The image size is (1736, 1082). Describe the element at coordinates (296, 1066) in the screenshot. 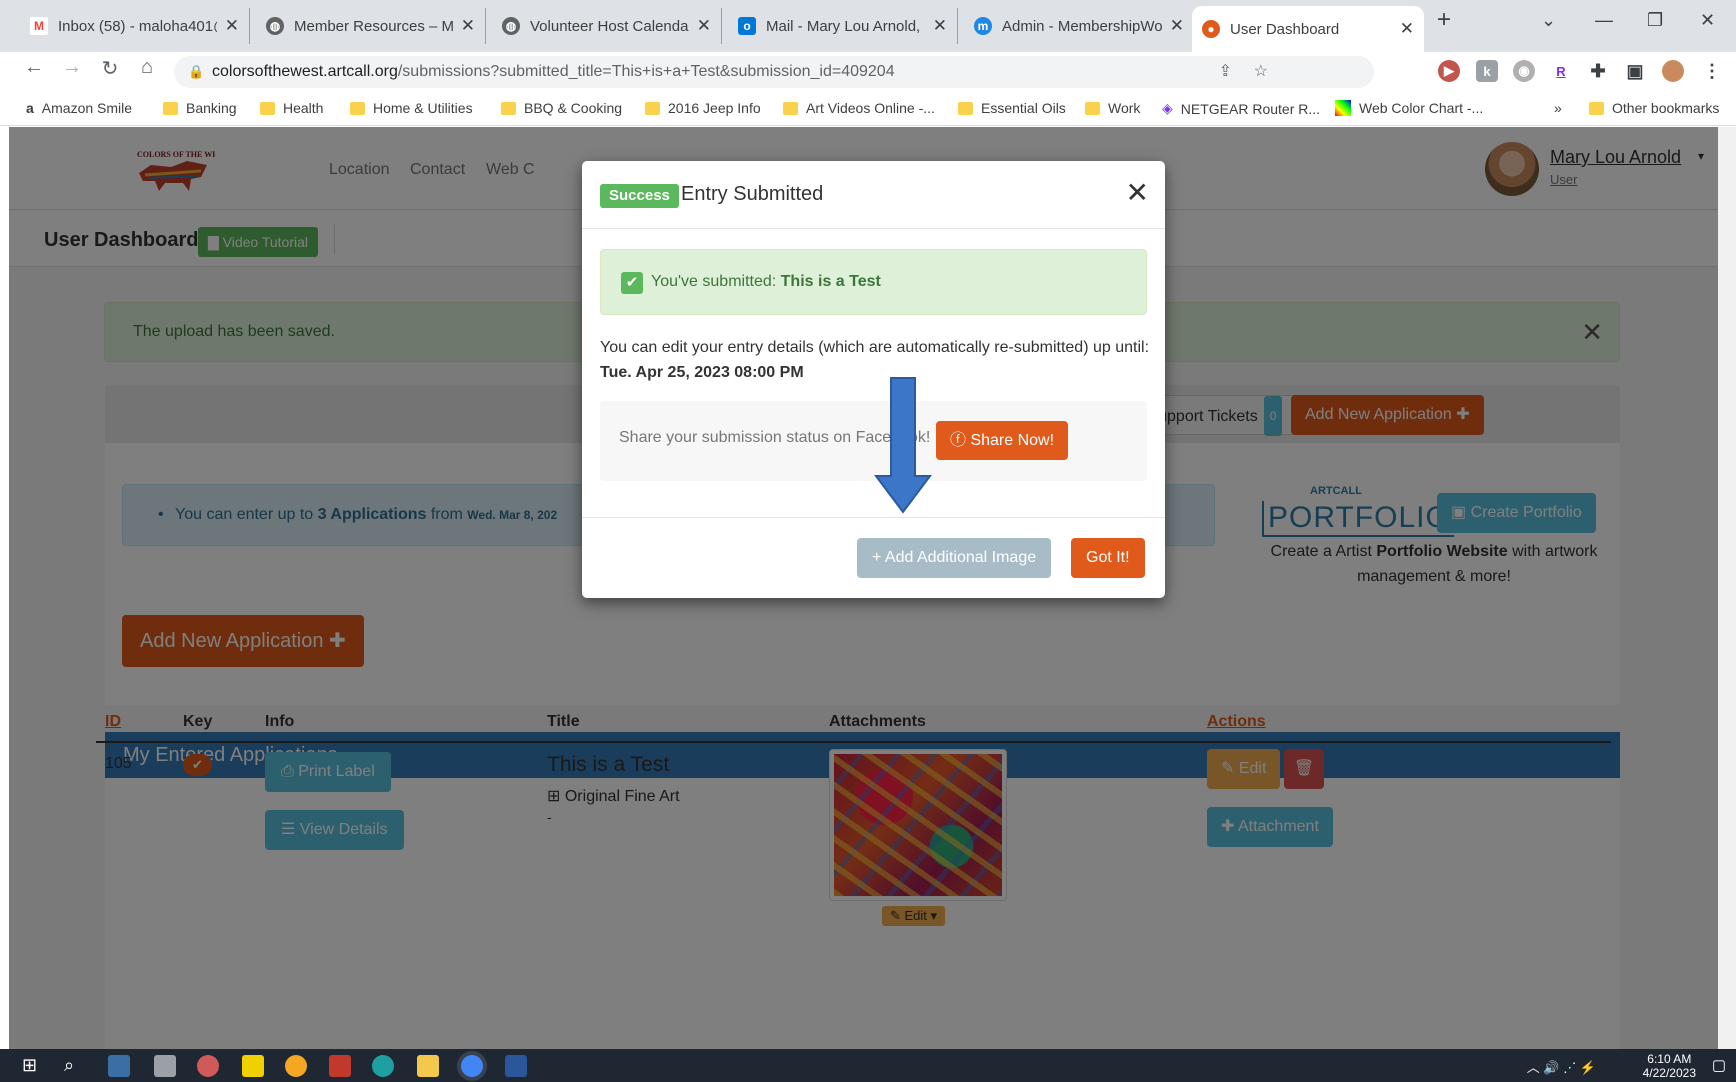

I see `app-weather-icon` at that location.